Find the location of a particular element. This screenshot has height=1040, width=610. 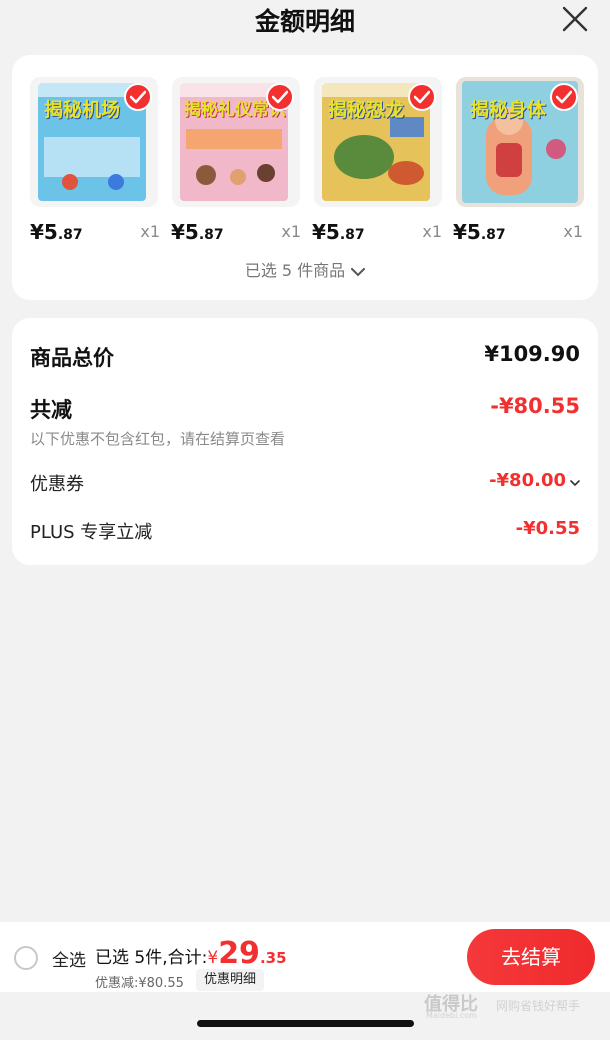

selected-count-toggle: 已选 5 件商品 is located at coordinates (305, 269).